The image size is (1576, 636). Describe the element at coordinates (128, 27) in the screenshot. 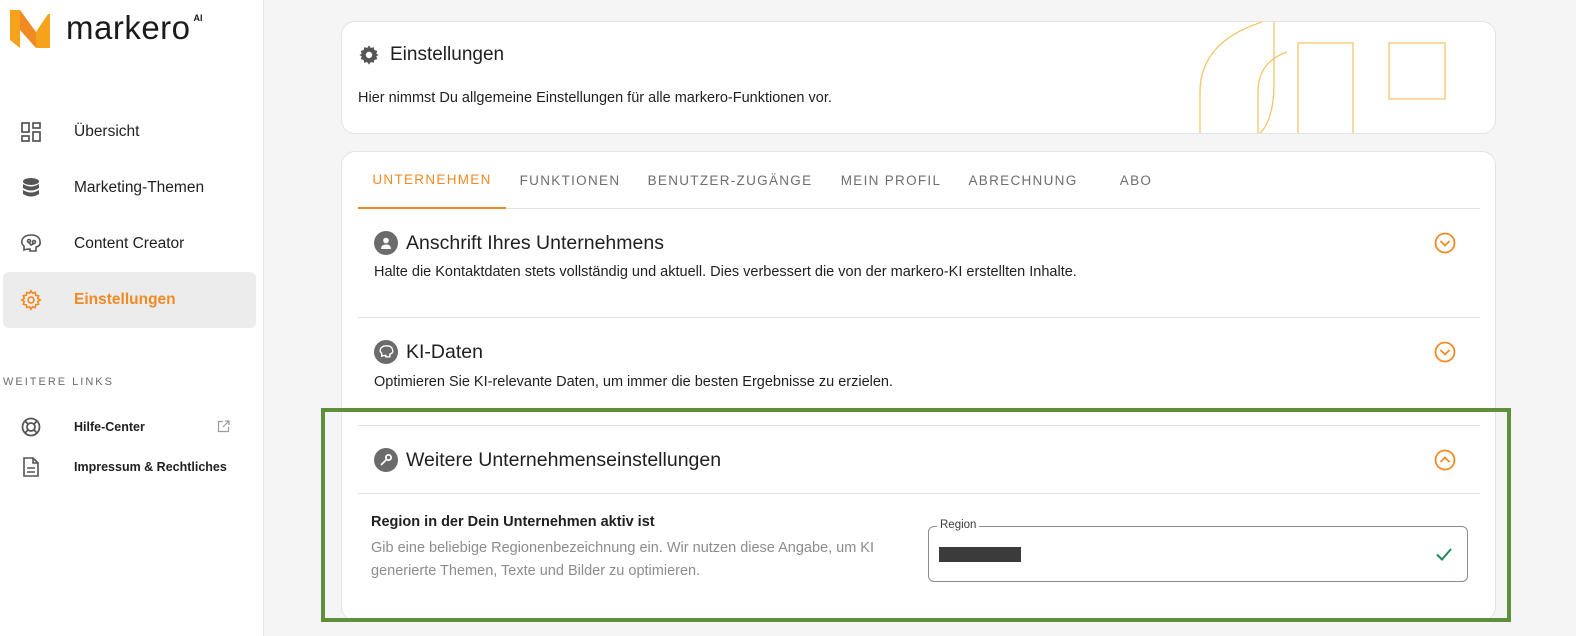

I see `brand-name: markero` at that location.